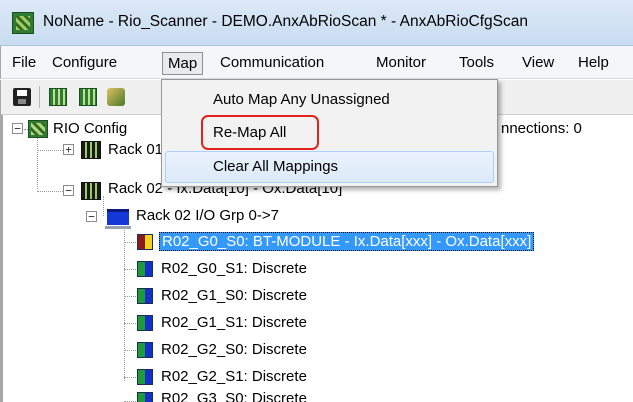 This screenshot has width=633, height=402. I want to click on menu-file: File, so click(24, 63).